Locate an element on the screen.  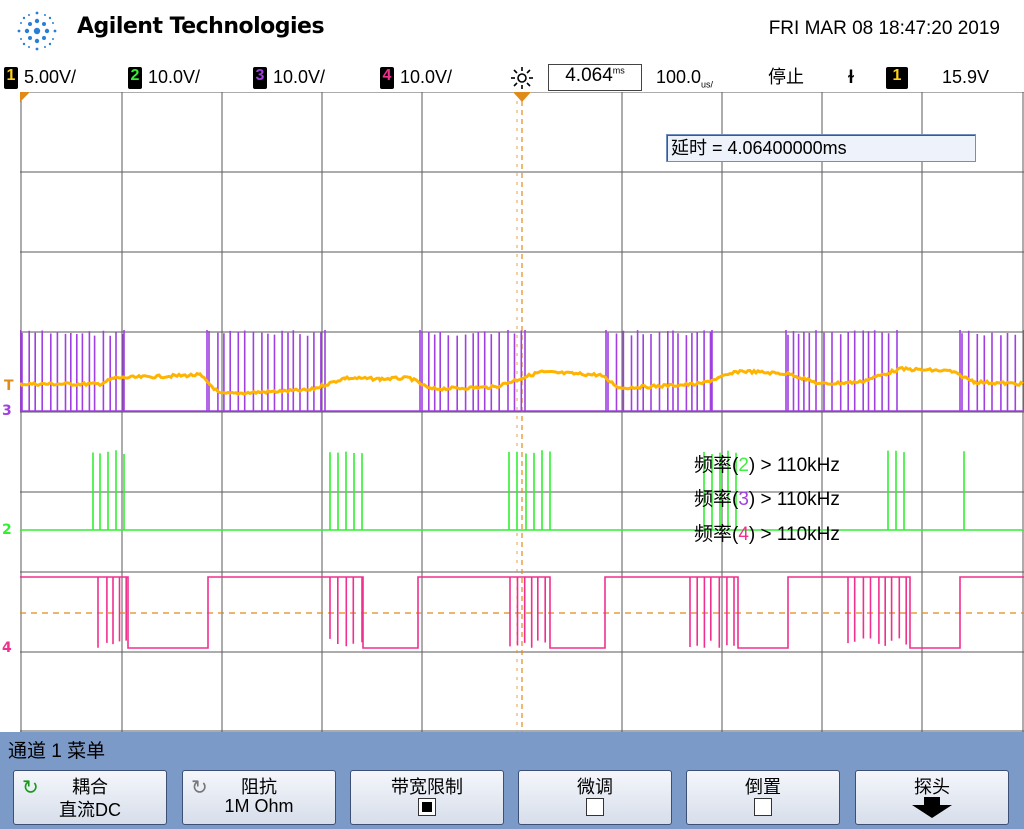
ch4-ground-marker: 4 is located at coordinates (7, 648).